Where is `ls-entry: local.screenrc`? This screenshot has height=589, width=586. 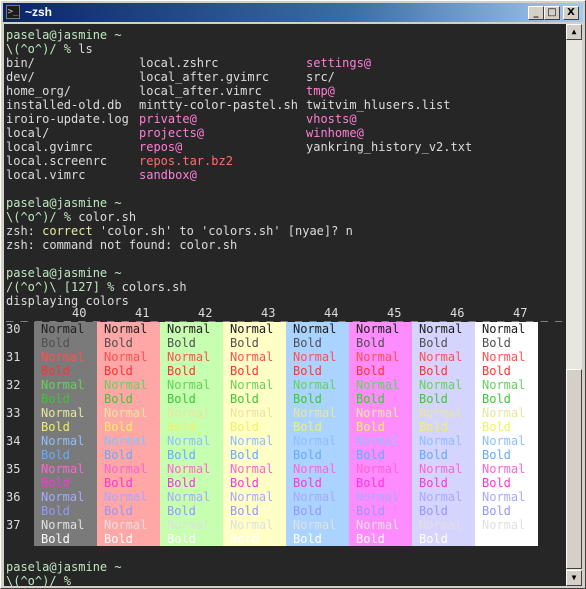
ls-entry: local.screenrc is located at coordinates (57, 161).